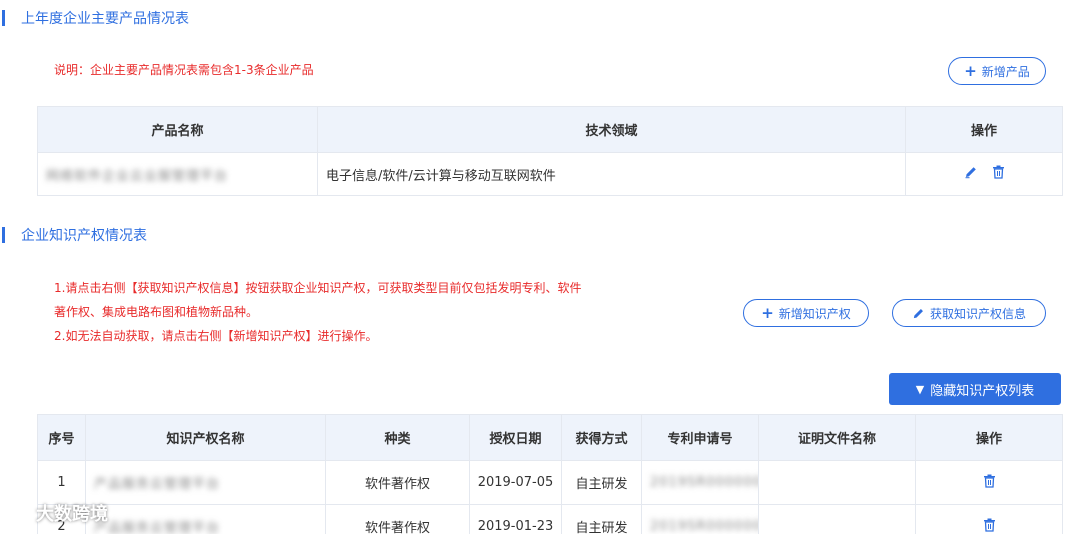  I want to click on hide-ip-list-button: ▼ 隐藏知识产权列表, so click(975, 389).